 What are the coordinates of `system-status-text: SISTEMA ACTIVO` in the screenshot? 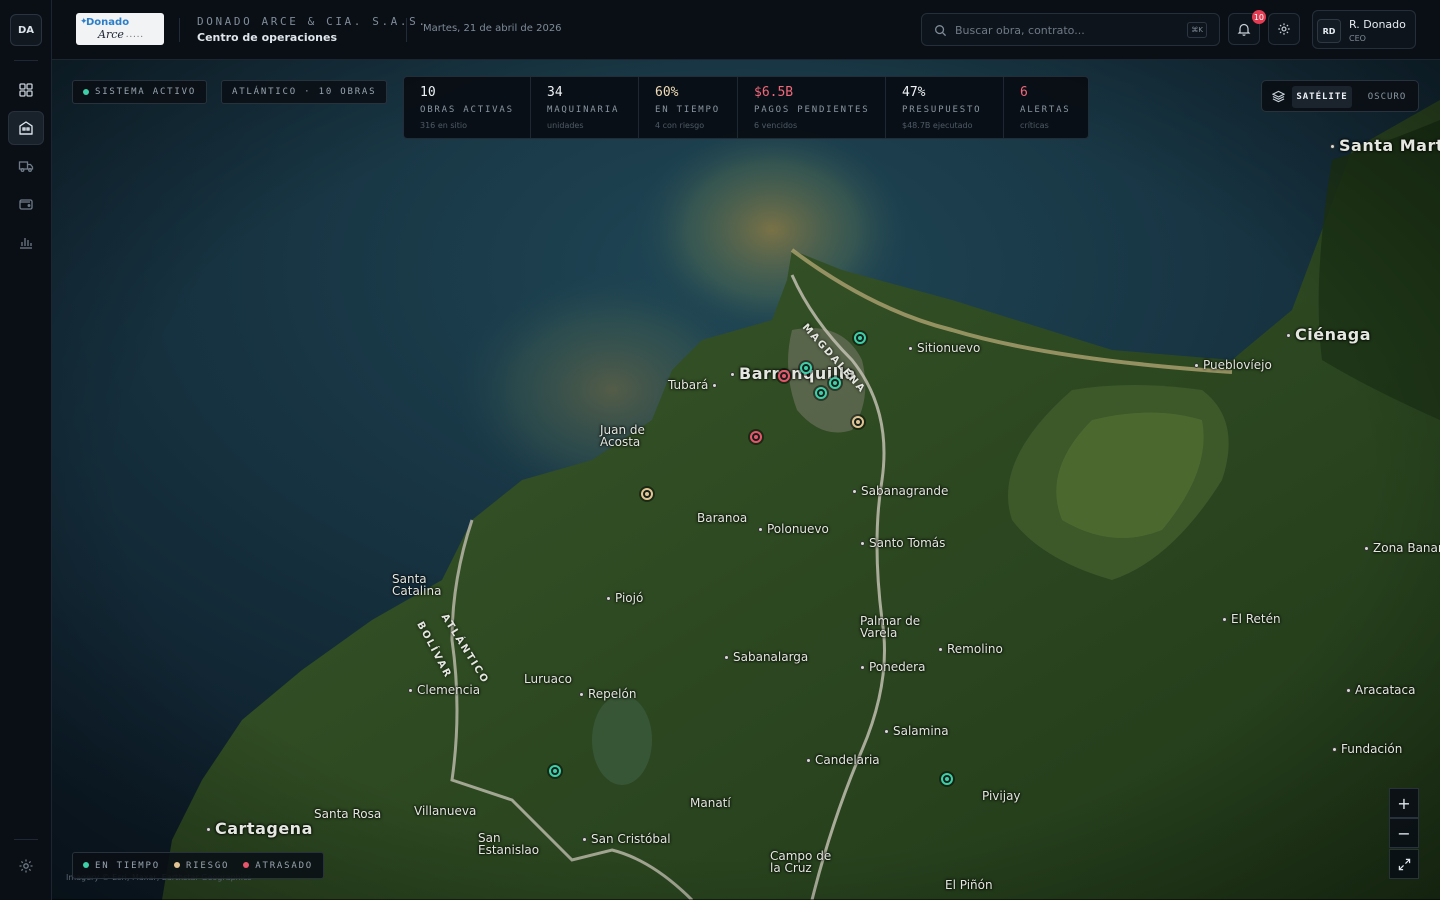 It's located at (146, 92).